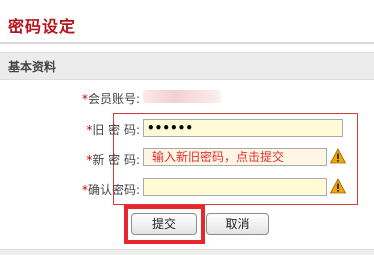 The image size is (374, 255). Describe the element at coordinates (116, 160) in the screenshot. I see `new-password-label-text: 新 密 码:` at that location.